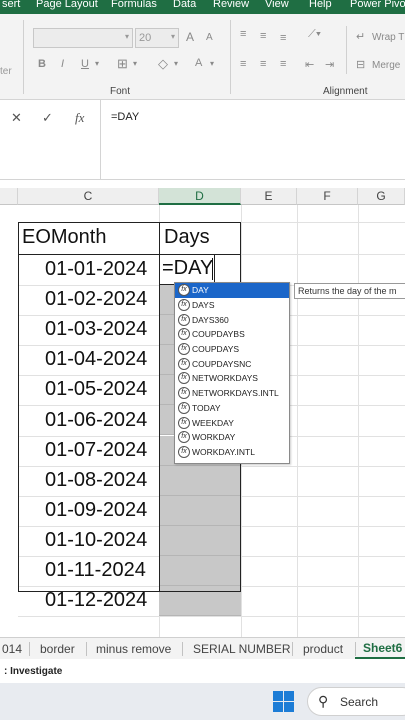 The width and height of the screenshot is (405, 720). Describe the element at coordinates (11, 5) in the screenshot. I see `tab-insert: sert` at that location.